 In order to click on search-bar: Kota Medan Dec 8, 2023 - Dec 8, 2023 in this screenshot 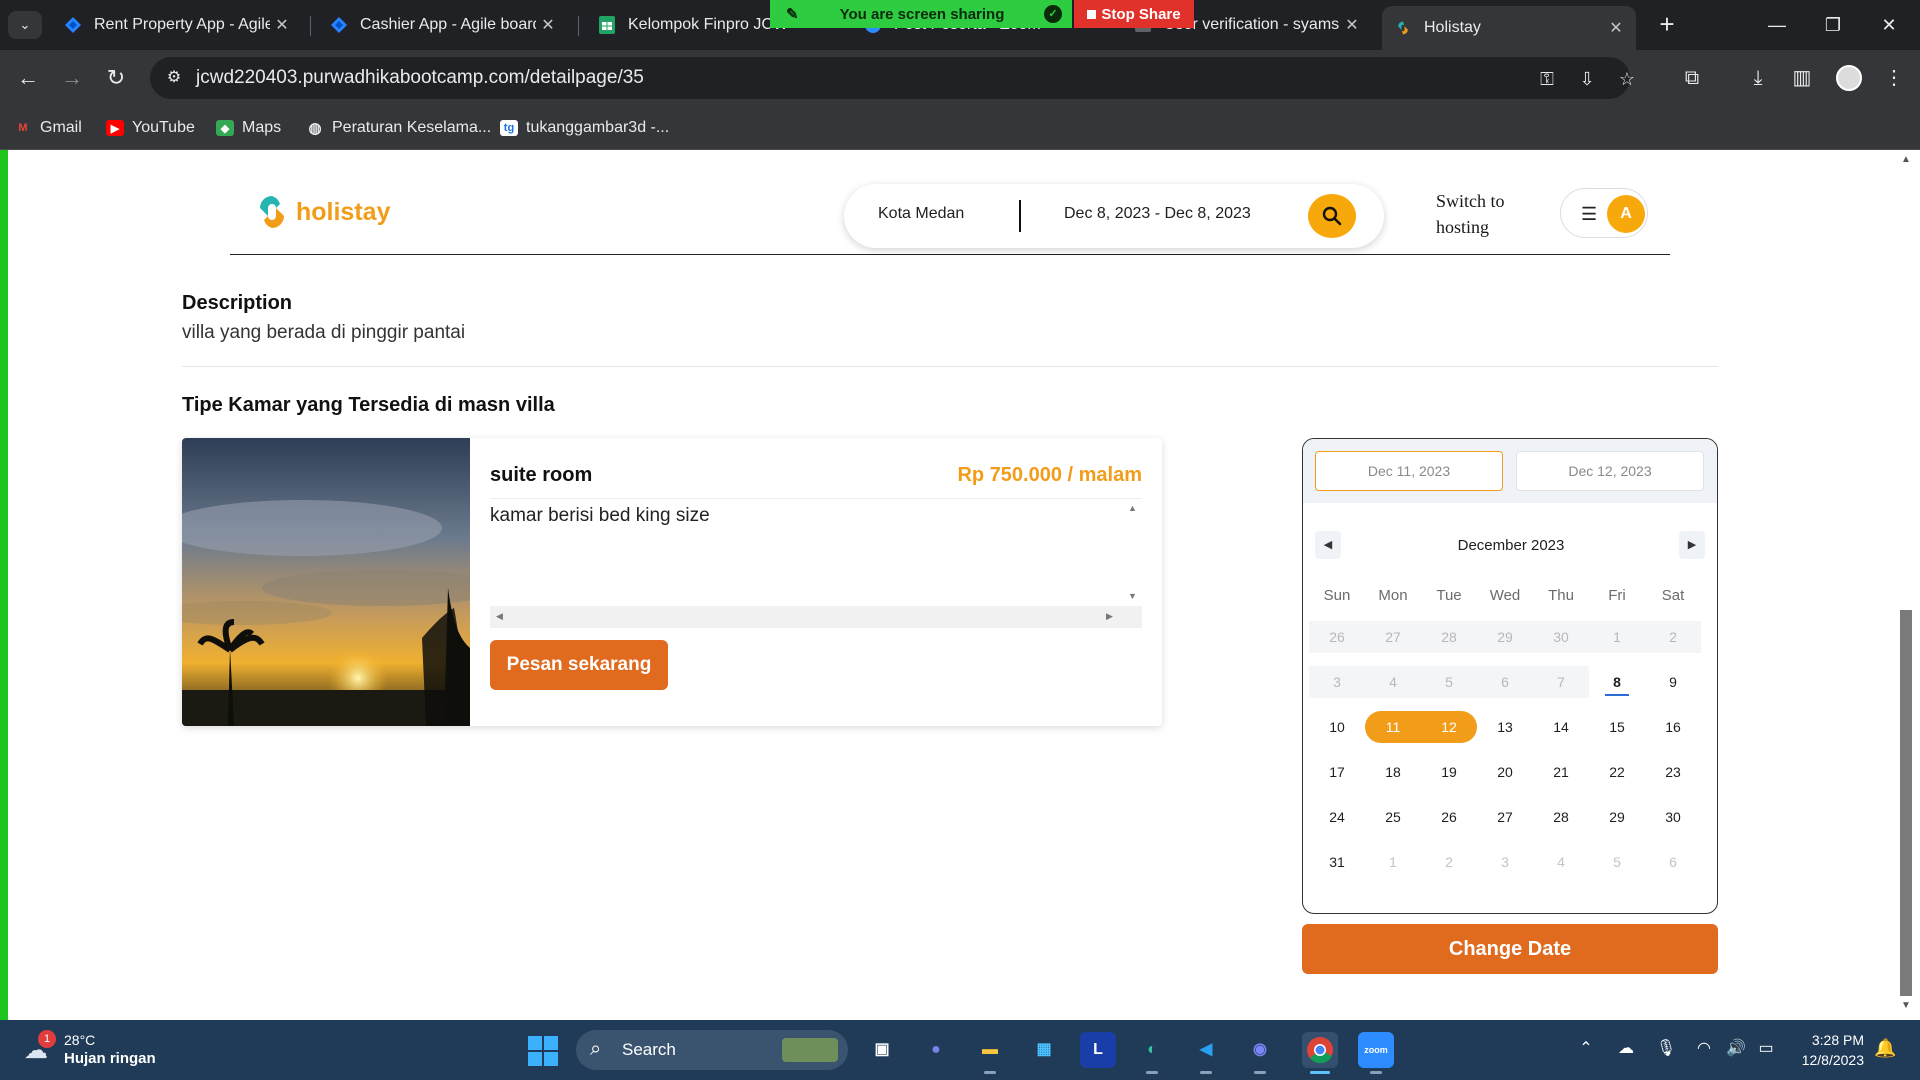, I will do `click(1114, 216)`.